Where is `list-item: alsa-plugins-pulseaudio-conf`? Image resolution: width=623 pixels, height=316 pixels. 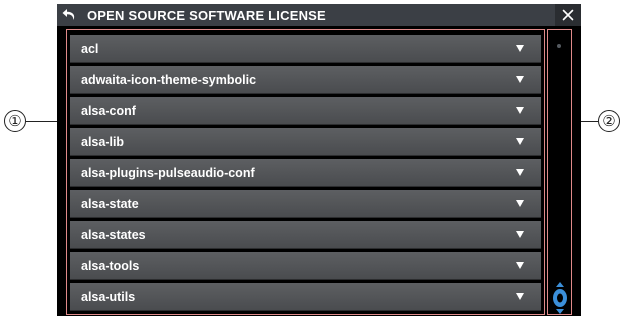 list-item: alsa-plugins-pulseaudio-conf is located at coordinates (305, 173).